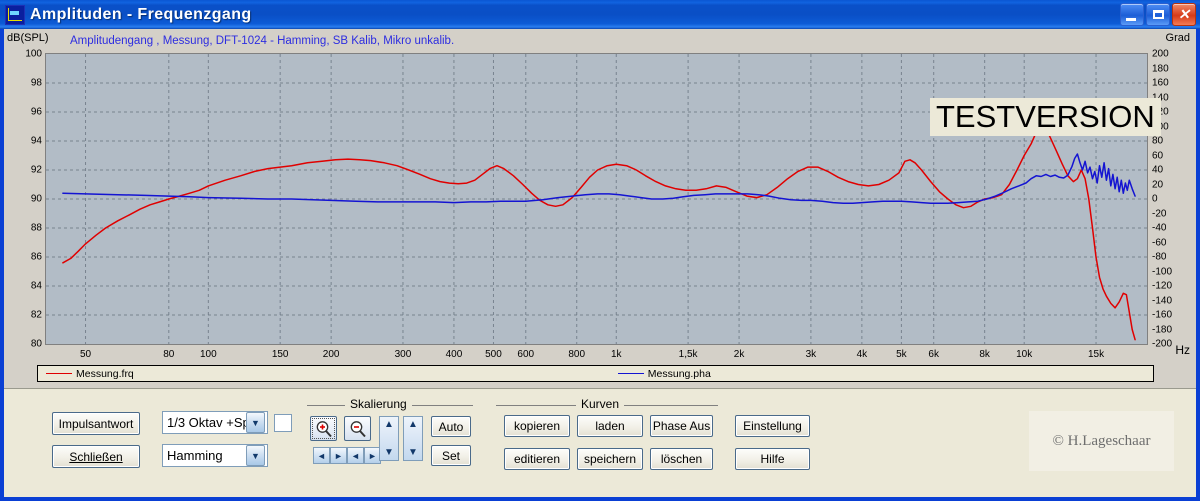  What do you see at coordinates (1045, 117) in the screenshot?
I see `testversion-watermark: TESTVERSION` at bounding box center [1045, 117].